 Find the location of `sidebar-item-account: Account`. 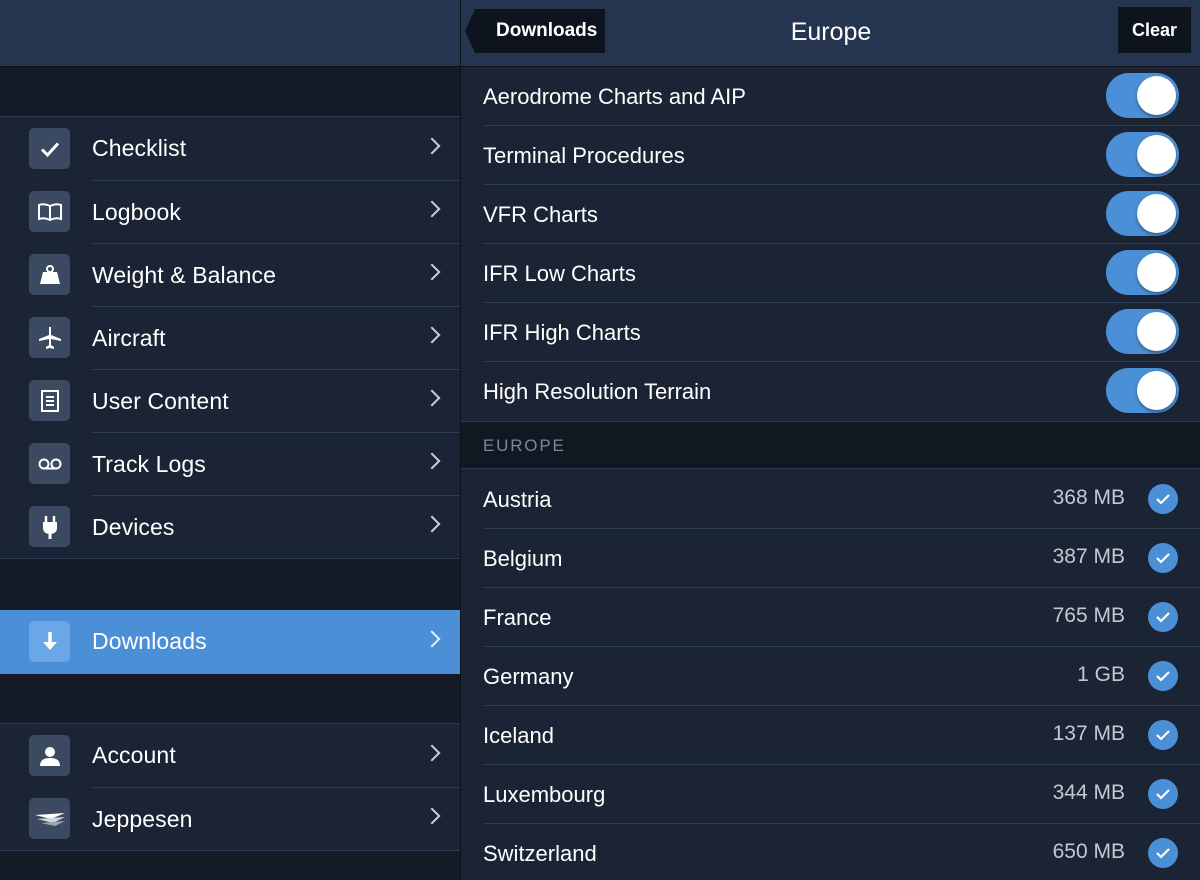

sidebar-item-account: Account is located at coordinates (230, 755).